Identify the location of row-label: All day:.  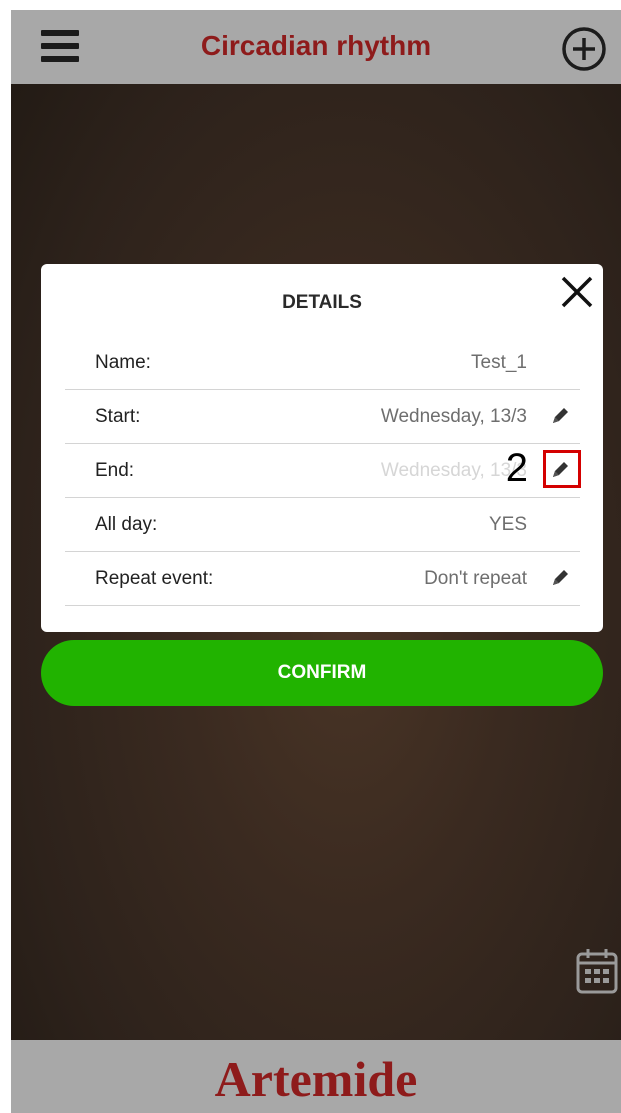
(126, 524).